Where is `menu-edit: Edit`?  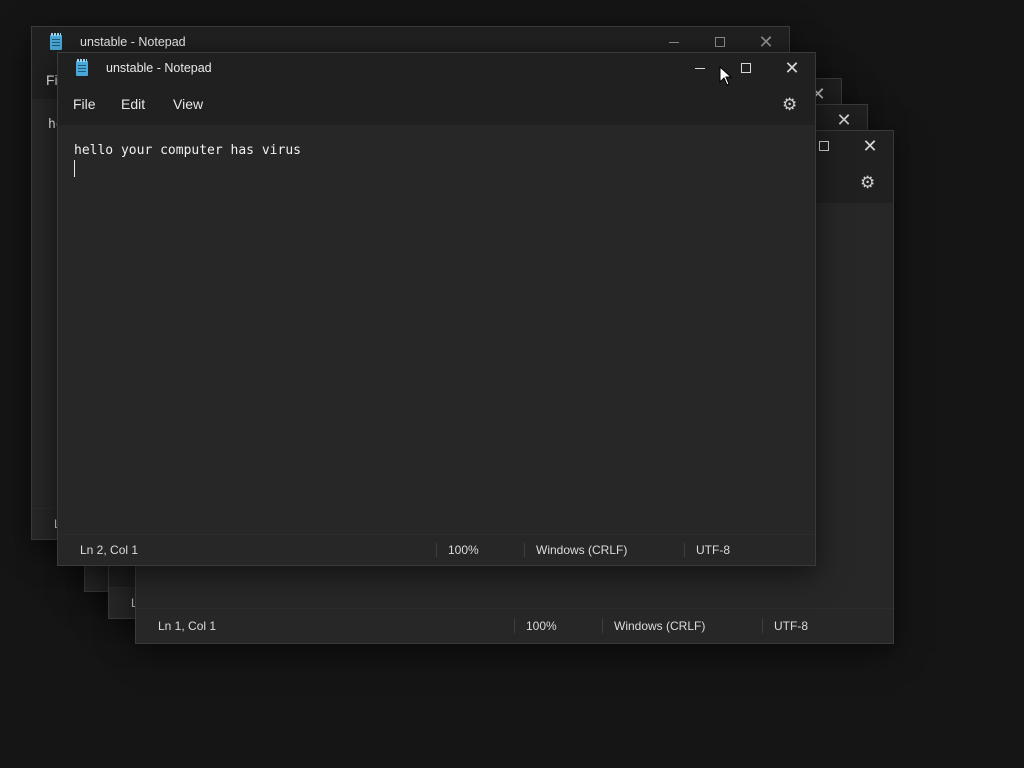
menu-edit: Edit is located at coordinates (133, 104).